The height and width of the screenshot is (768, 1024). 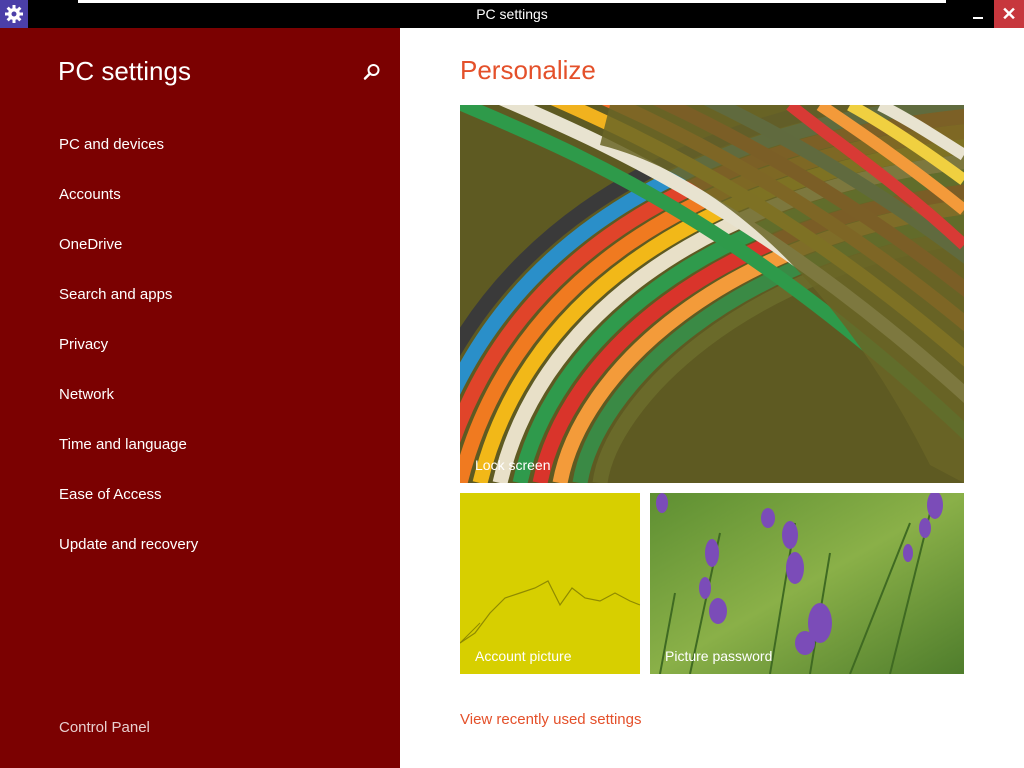 I want to click on account-picture-label: Account picture, so click(x=523, y=656).